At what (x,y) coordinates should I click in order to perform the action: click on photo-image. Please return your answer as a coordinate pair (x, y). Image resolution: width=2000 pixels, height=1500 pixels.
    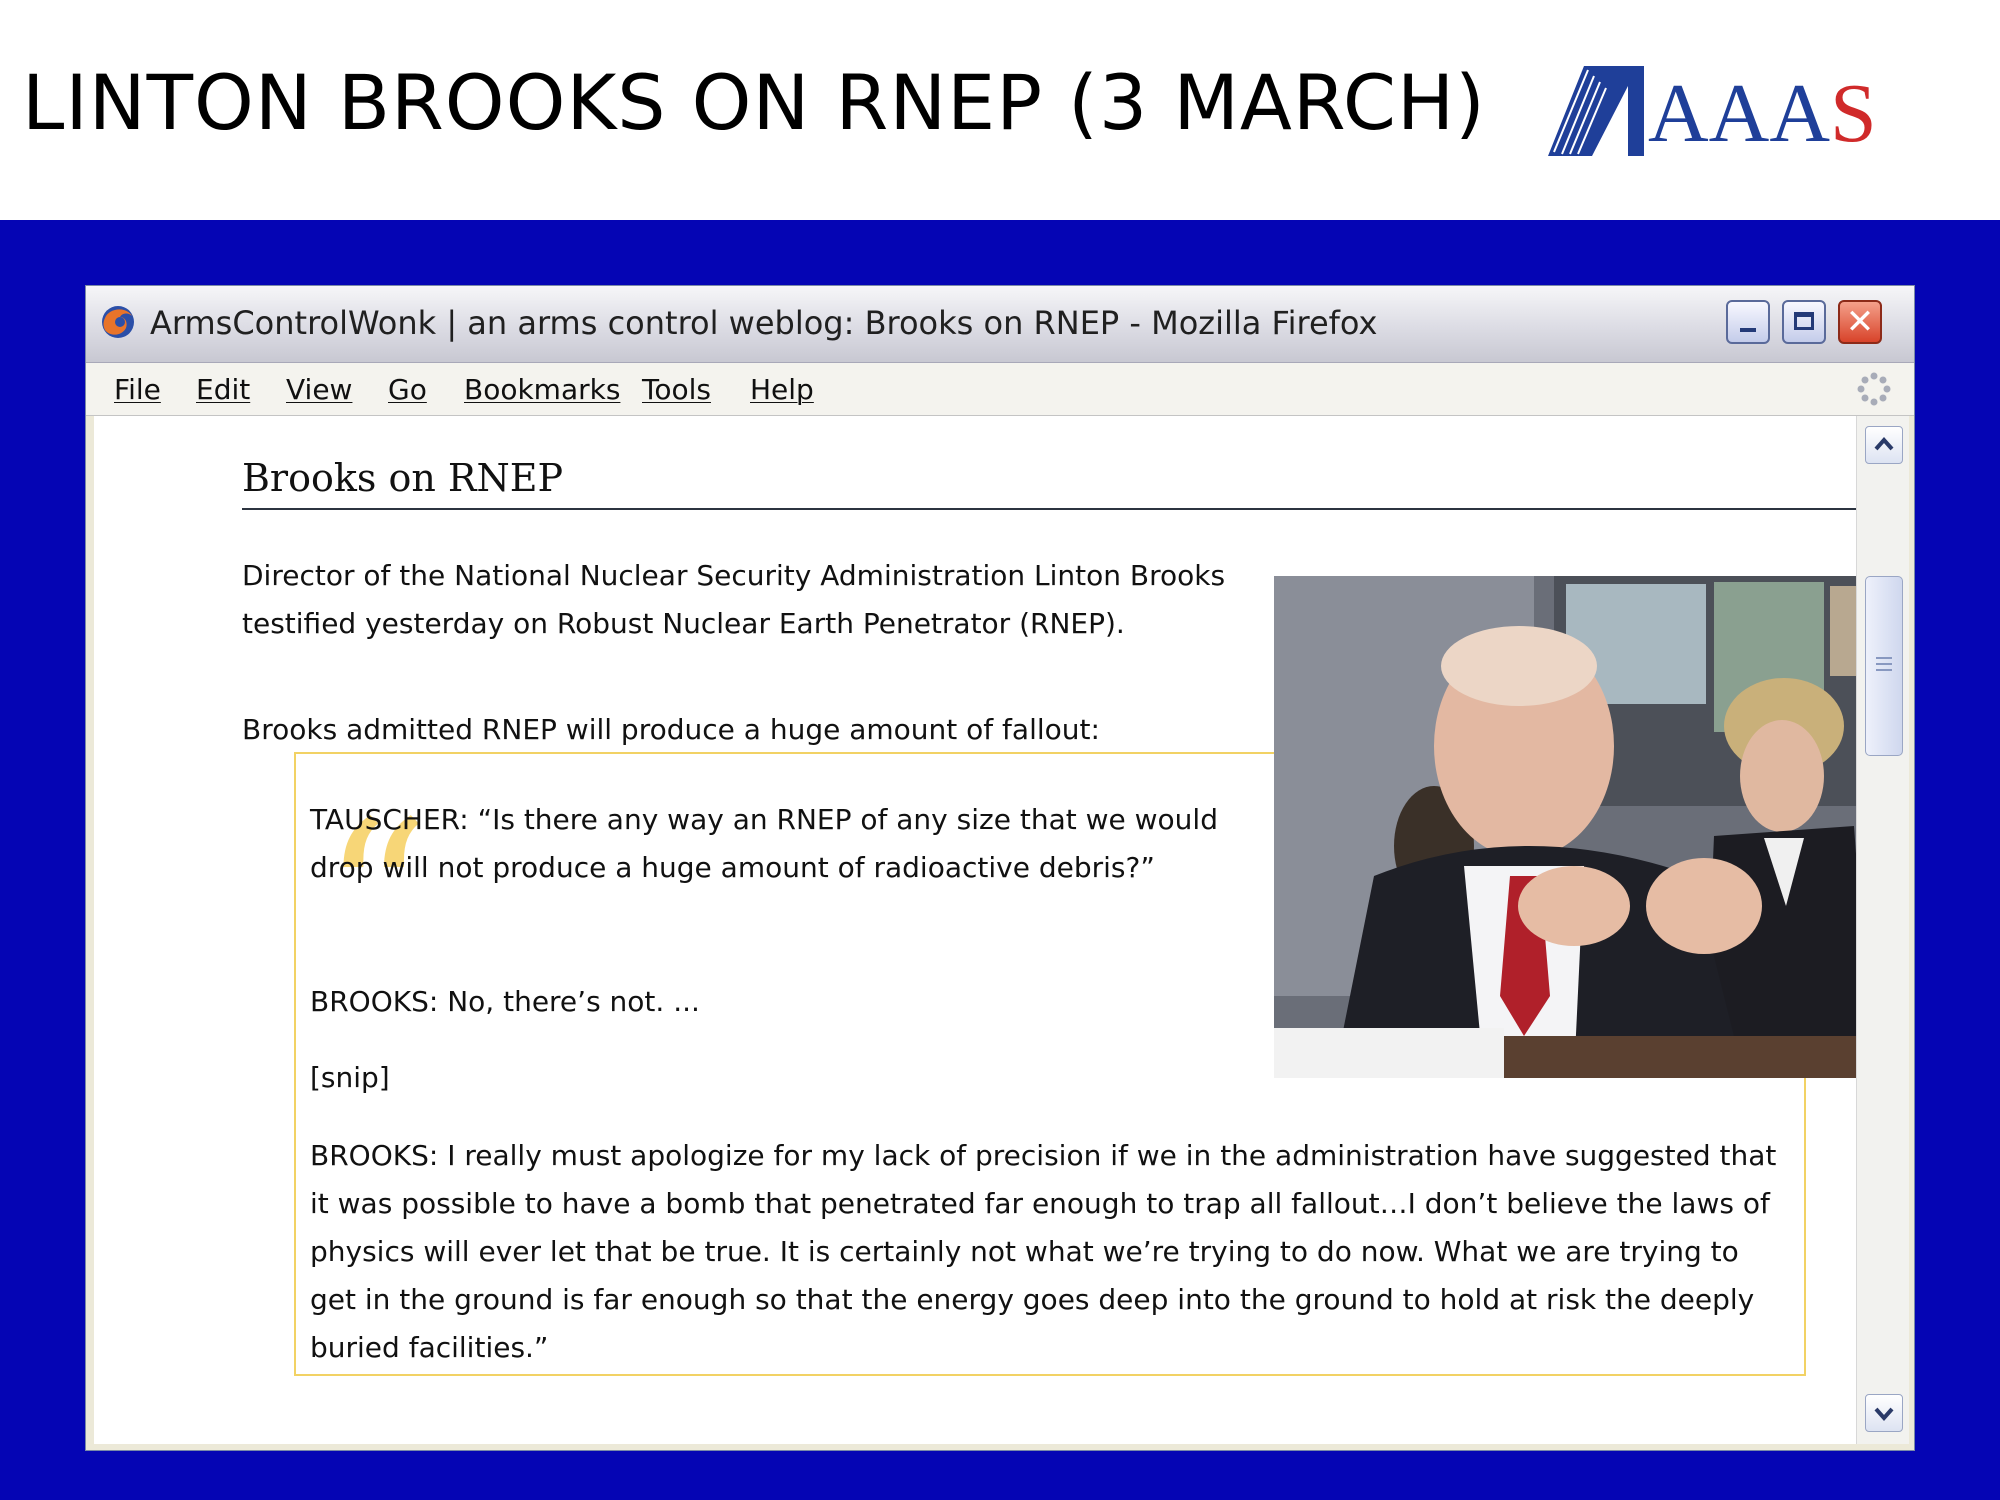
    Looking at the image, I should click on (1565, 827).